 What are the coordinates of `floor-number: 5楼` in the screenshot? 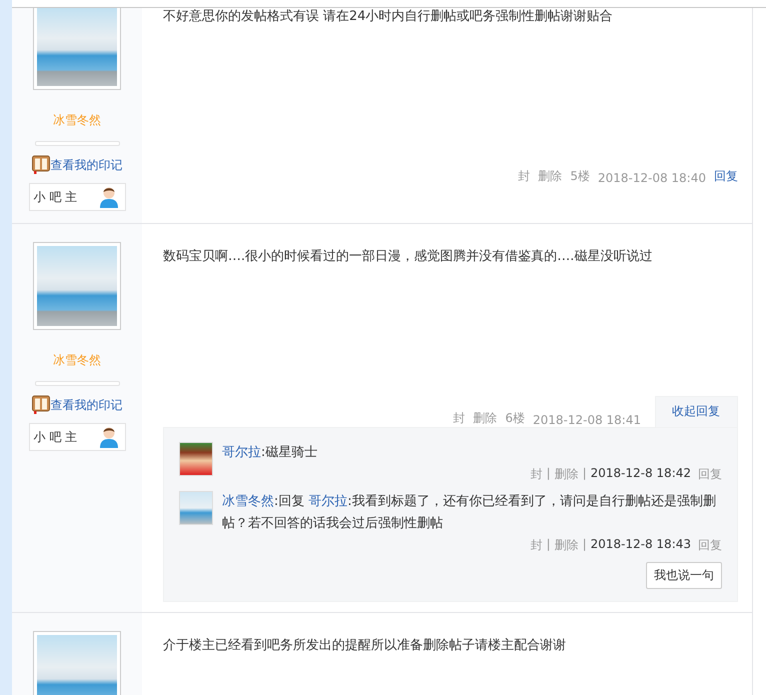 It's located at (580, 176).